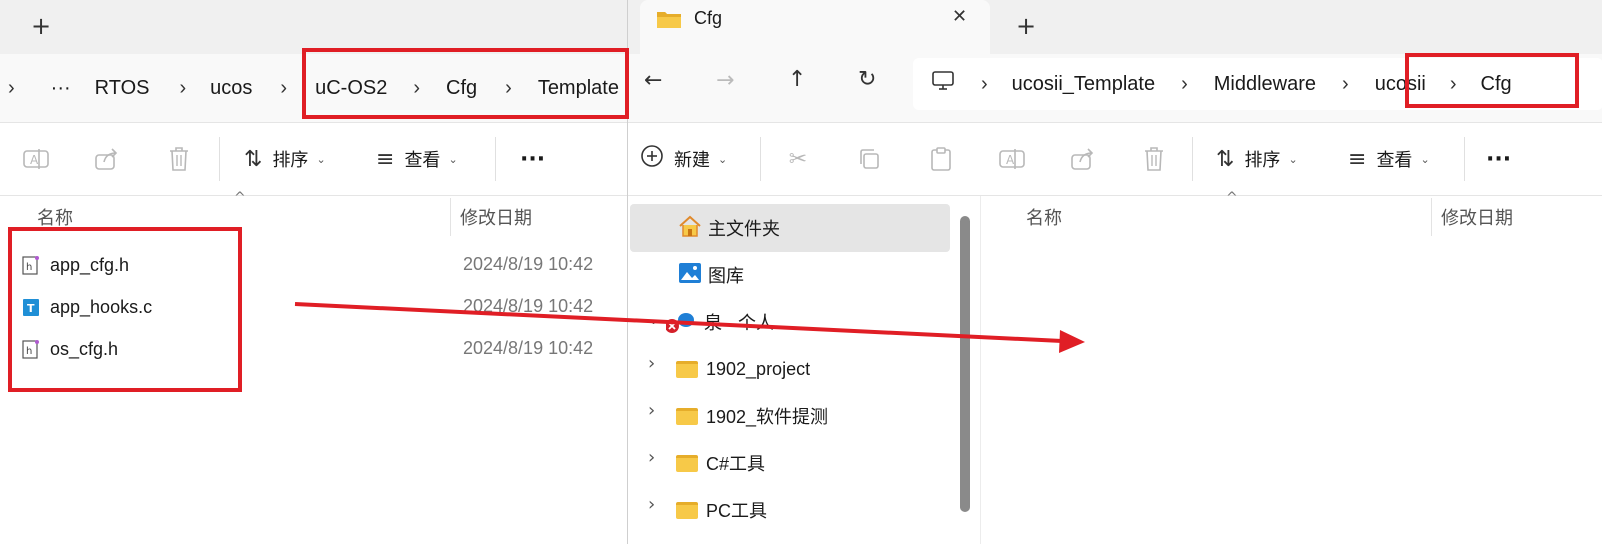 The height and width of the screenshot is (544, 1602). What do you see at coordinates (1115, 27) in the screenshot?
I see `right-tab-strip: Cfg ✕ +` at bounding box center [1115, 27].